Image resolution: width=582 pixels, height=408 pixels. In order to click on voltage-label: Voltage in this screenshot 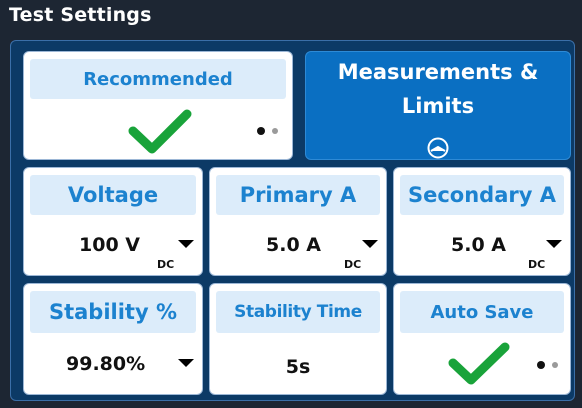, I will do `click(113, 195)`.